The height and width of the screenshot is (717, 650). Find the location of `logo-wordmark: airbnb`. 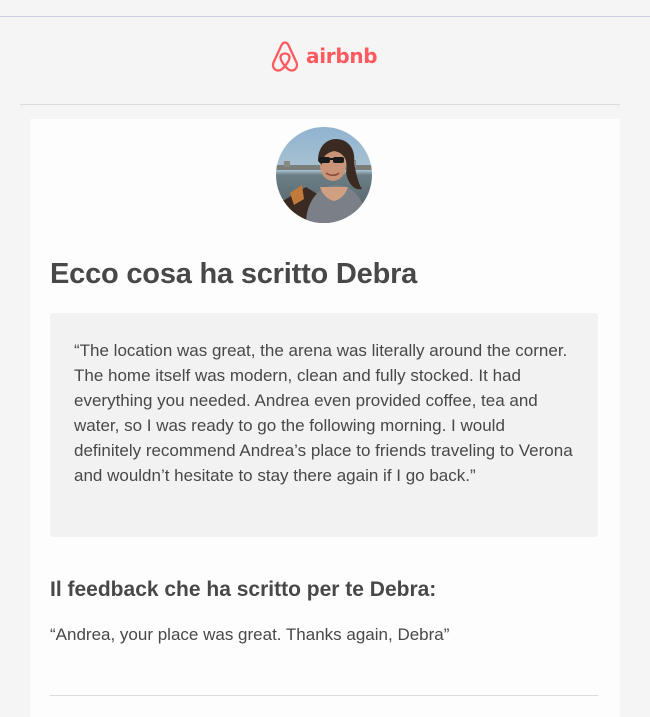

logo-wordmark: airbnb is located at coordinates (342, 56).